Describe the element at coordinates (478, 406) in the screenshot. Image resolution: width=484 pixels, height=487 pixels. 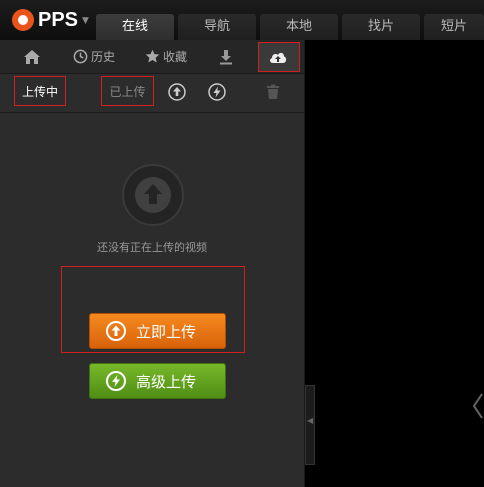
I see `chevron-left-icon` at that location.